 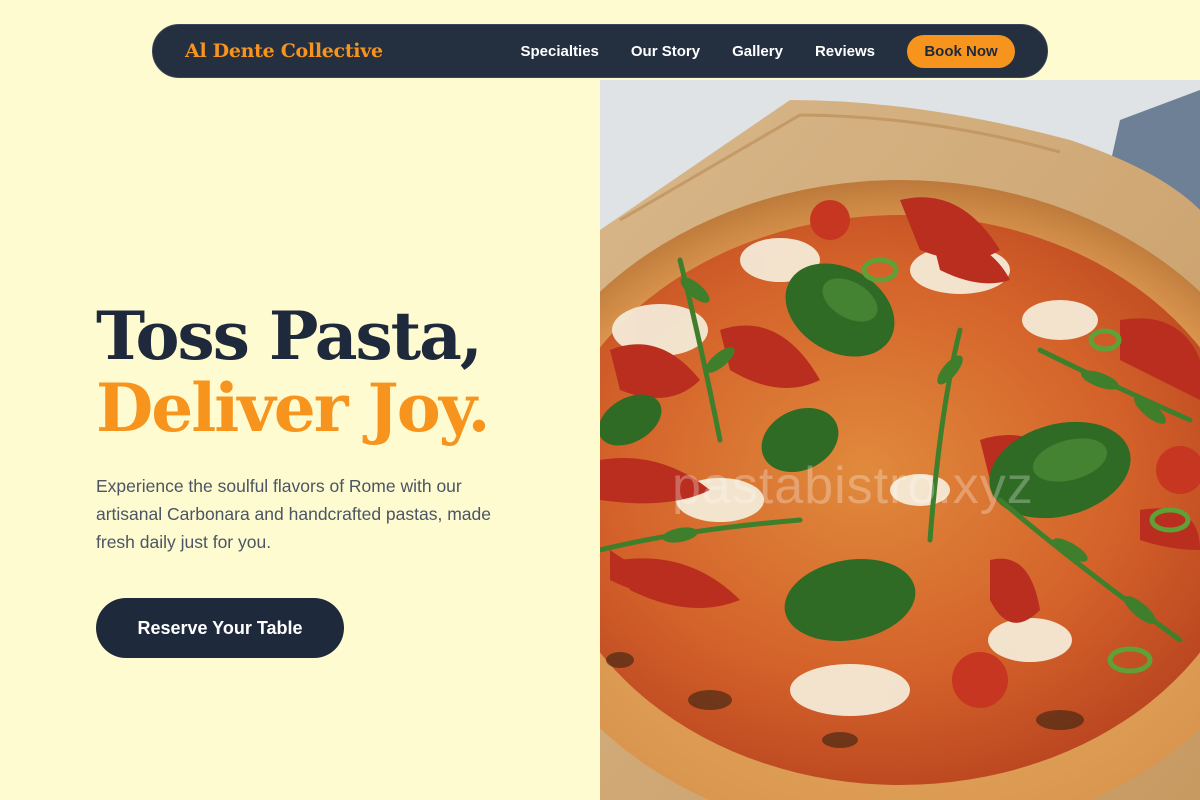 What do you see at coordinates (853, 486) in the screenshot?
I see `image-watermark: pastabistro.xyz` at bounding box center [853, 486].